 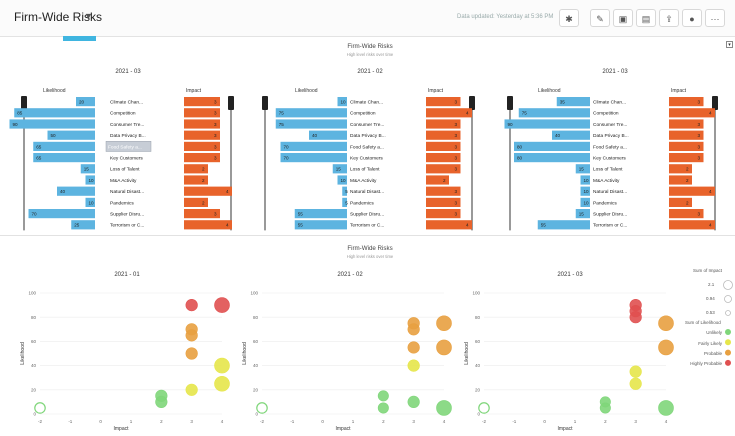 I want to click on category-label: Loss of Talent, so click(x=608, y=170).